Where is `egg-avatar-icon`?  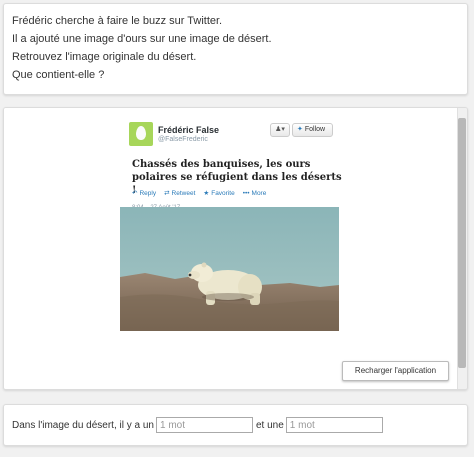
egg-avatar-icon is located at coordinates (141, 133).